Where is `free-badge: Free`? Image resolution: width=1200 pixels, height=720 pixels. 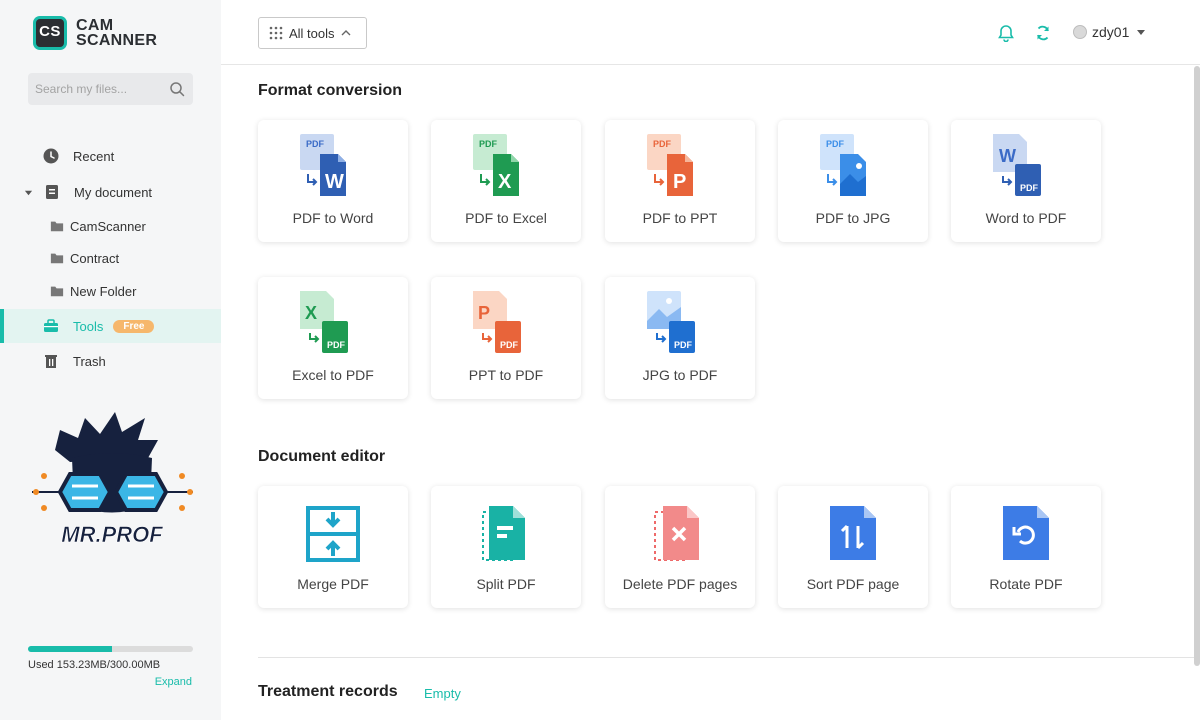
free-badge: Free is located at coordinates (134, 326).